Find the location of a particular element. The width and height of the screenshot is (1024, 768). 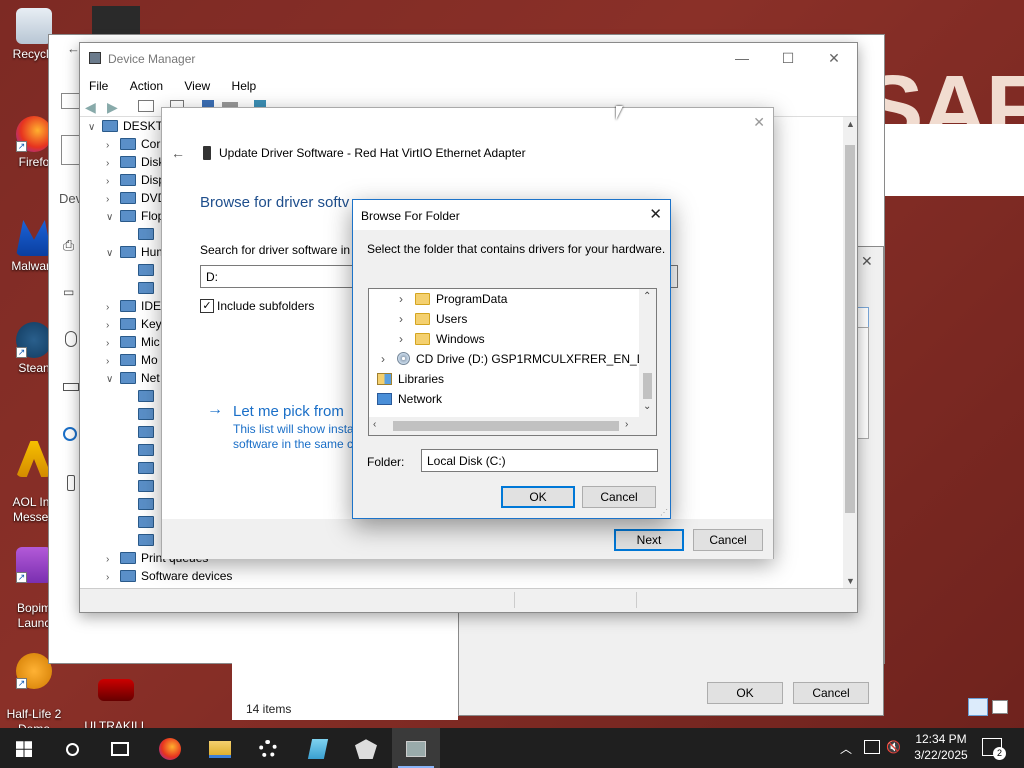

tree-vertical-scrollbar: ⌃ ⌄ is located at coordinates (647, 353).